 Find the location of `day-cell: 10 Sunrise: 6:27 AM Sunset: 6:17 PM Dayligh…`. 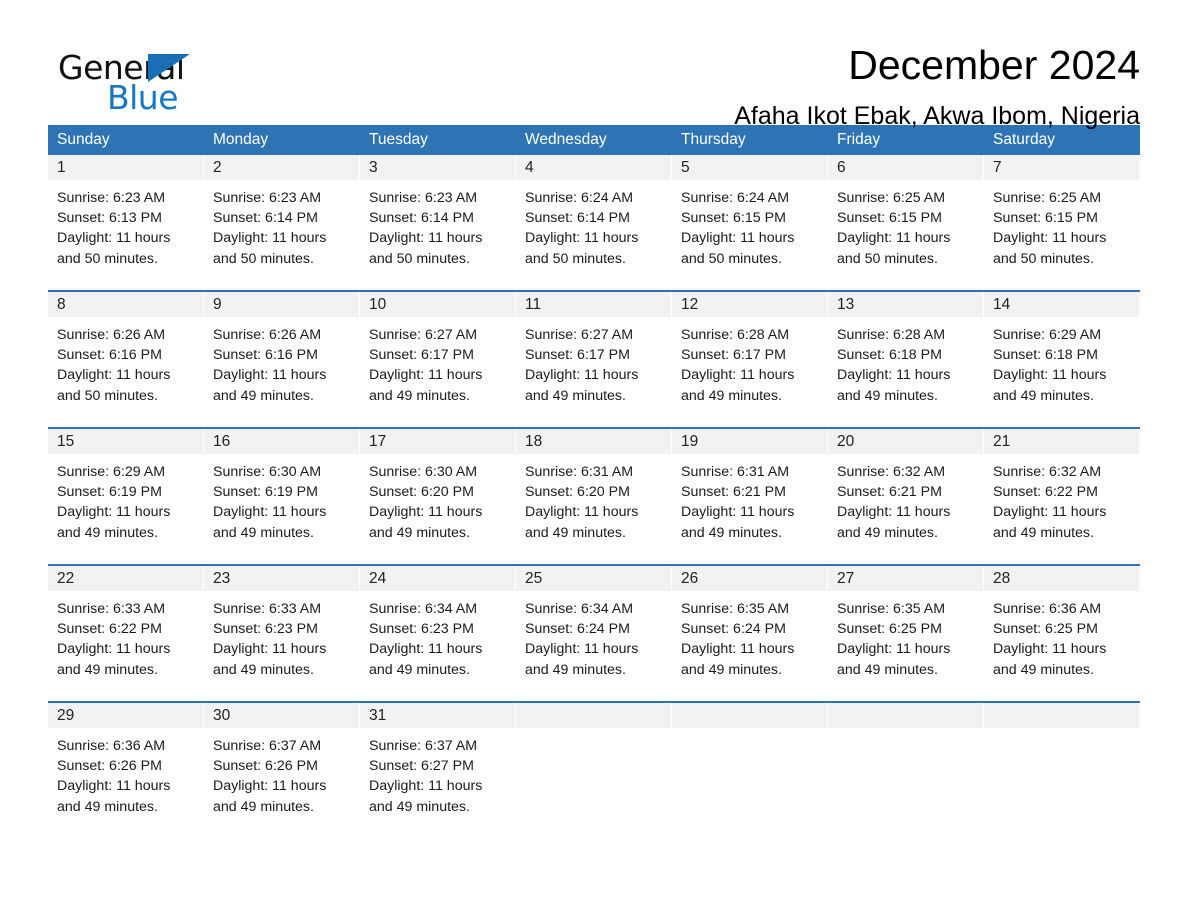

day-cell: 10 Sunrise: 6:27 AM Sunset: 6:17 PM Dayligh… is located at coordinates (438, 359).